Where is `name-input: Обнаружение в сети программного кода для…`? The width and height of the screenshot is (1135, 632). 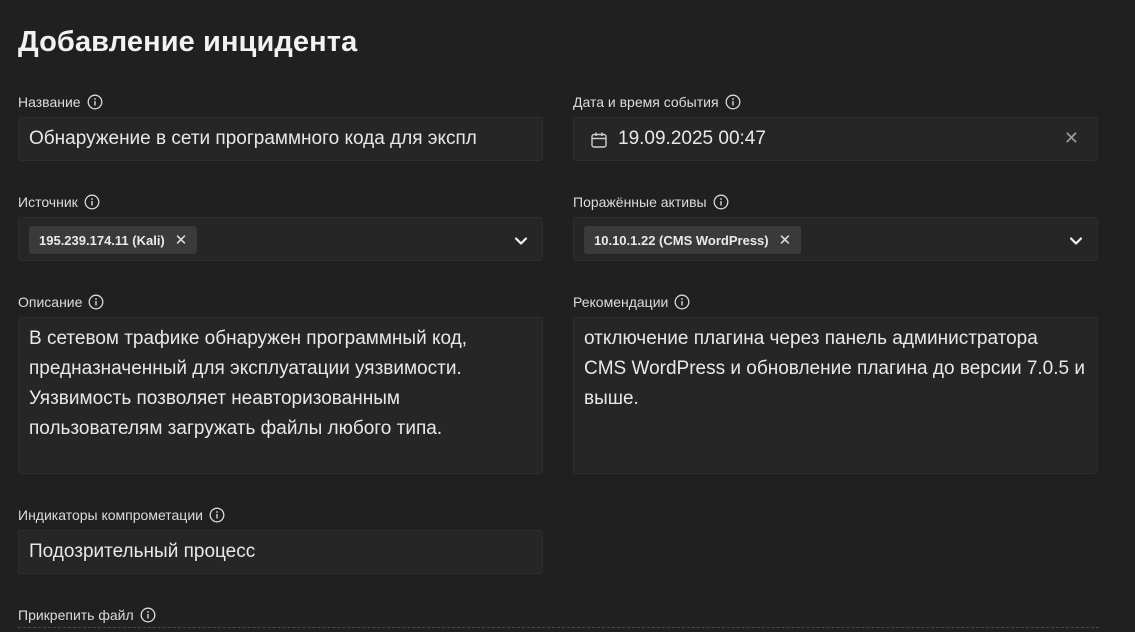
name-input: Обнаружение в сети программного кода для… is located at coordinates (280, 139).